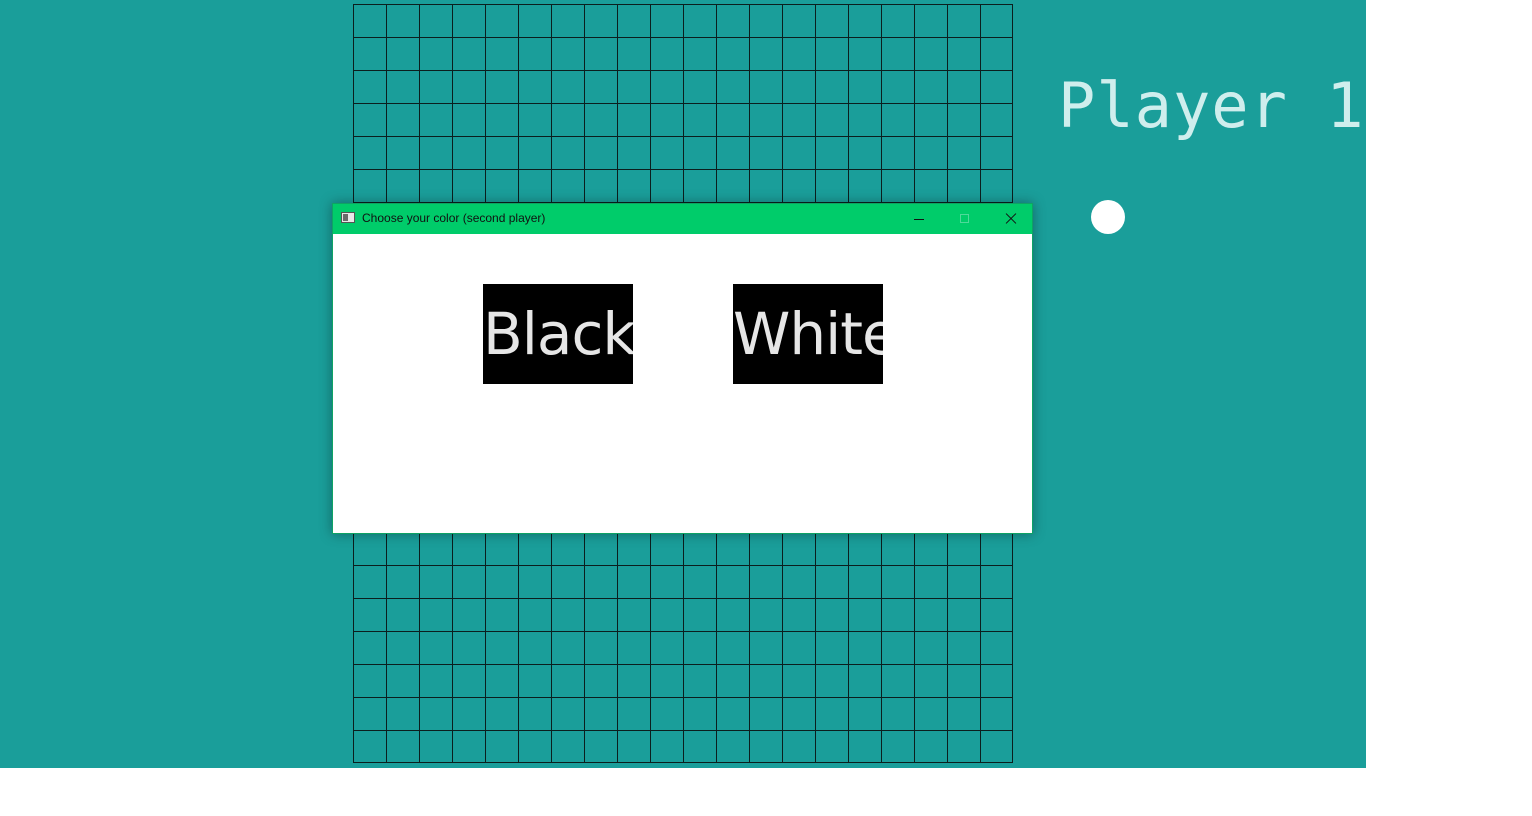 This screenshot has width=1532, height=816. I want to click on minimize-button, so click(919, 219).